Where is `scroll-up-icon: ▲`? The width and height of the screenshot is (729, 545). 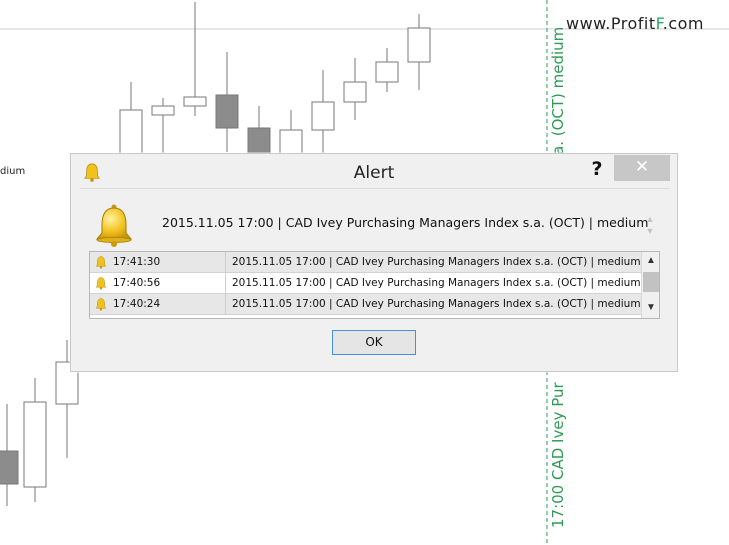
scroll-up-icon: ▲ is located at coordinates (650, 261).